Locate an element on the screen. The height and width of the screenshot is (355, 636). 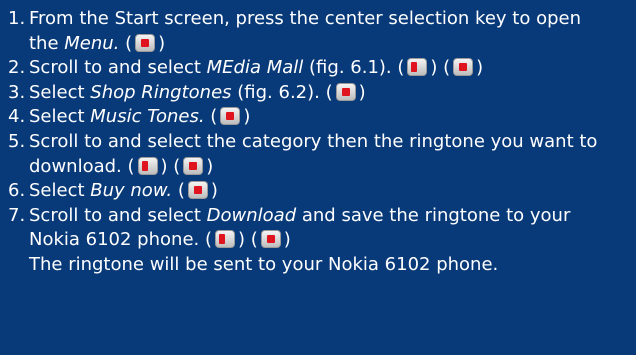
paren-open: ( is located at coordinates (126, 43).